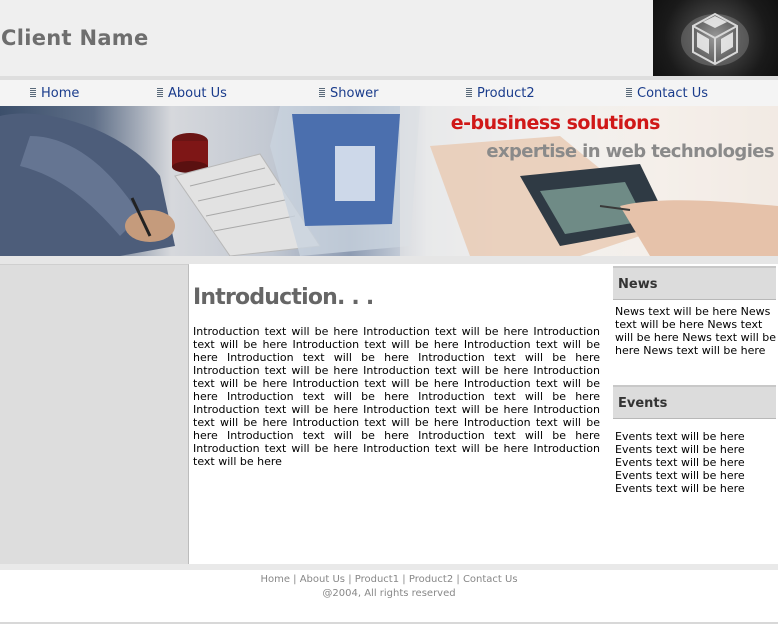 This screenshot has width=778, height=624. Describe the element at coordinates (389, 38) in the screenshot. I see `header: Client Name` at that location.